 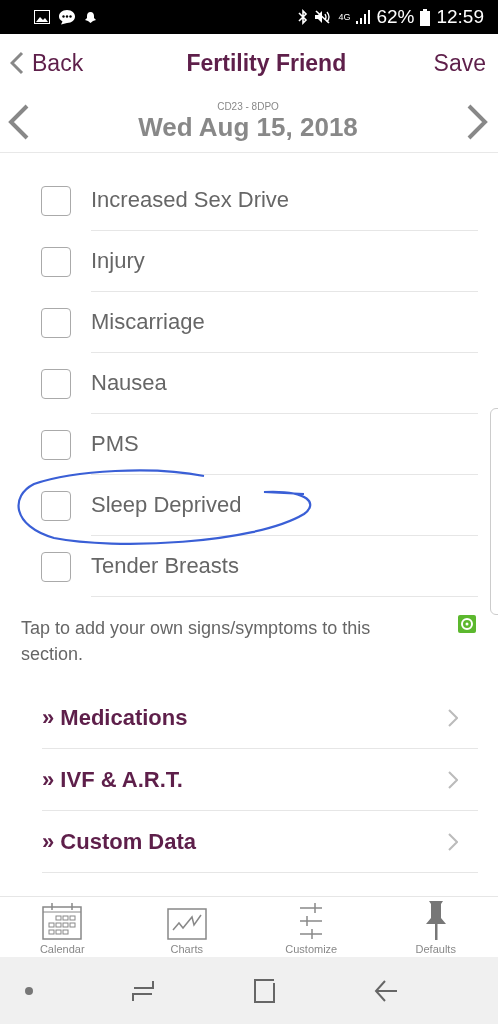 I want to click on tab-bar-item: Defaults, so click(x=435, y=927).